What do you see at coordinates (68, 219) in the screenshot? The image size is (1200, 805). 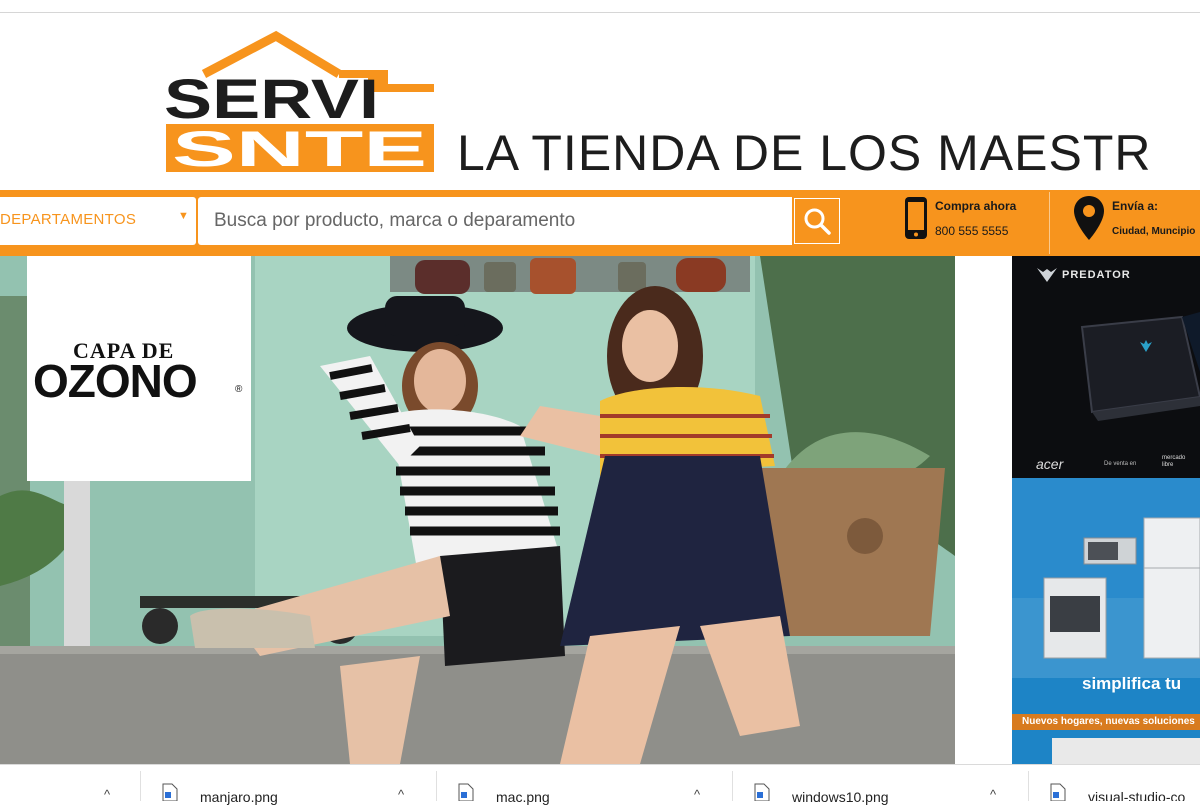 I see `departments-label: DEPARTAMENTOS` at bounding box center [68, 219].